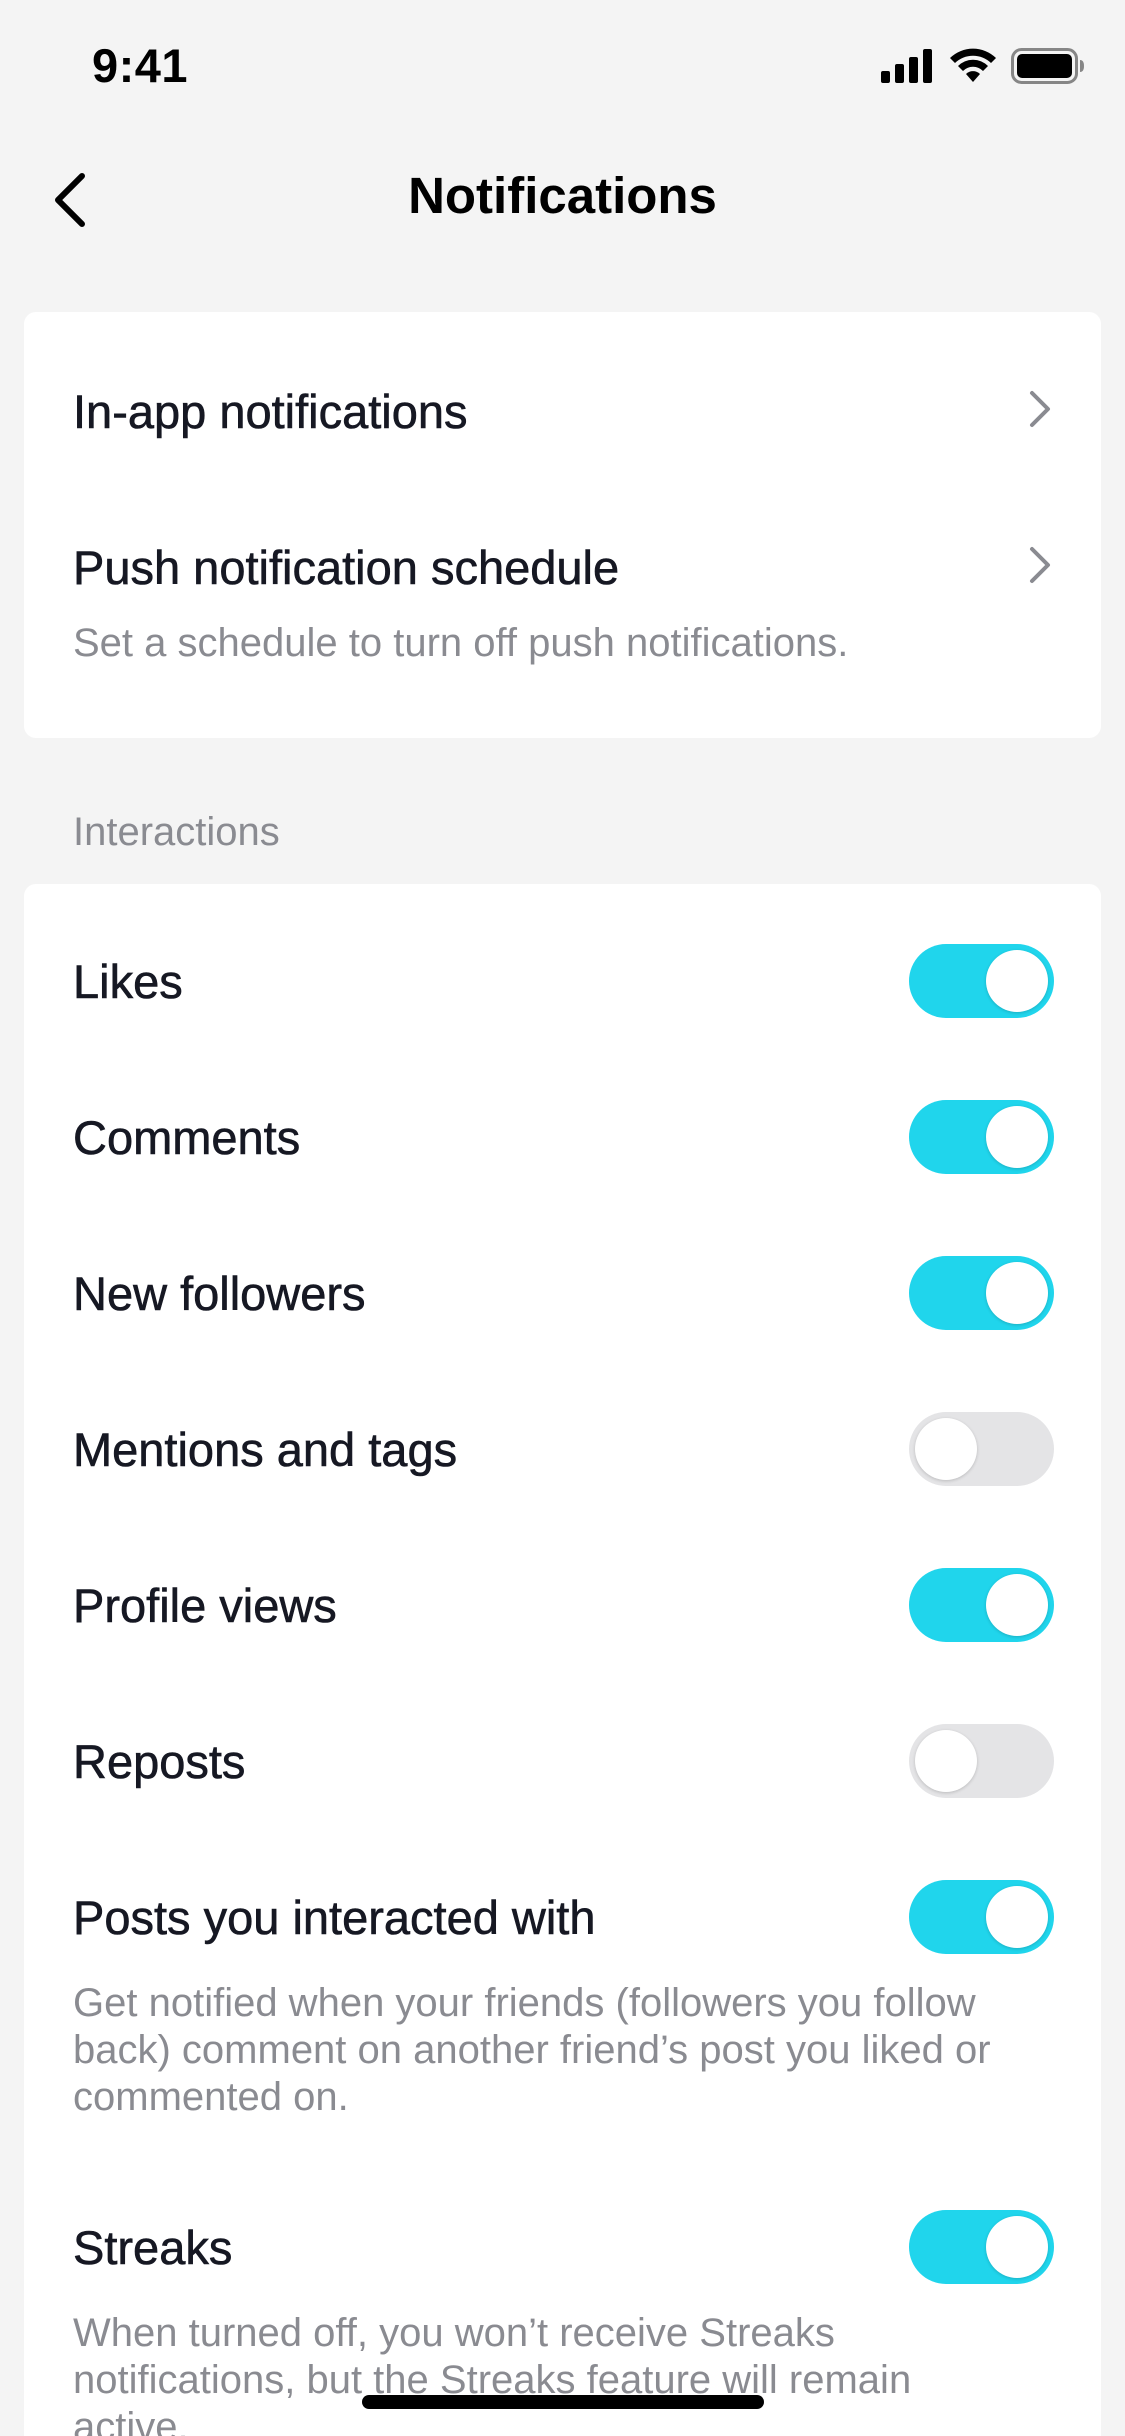  Describe the element at coordinates (981, 981) in the screenshot. I see `likes-toggle` at that location.